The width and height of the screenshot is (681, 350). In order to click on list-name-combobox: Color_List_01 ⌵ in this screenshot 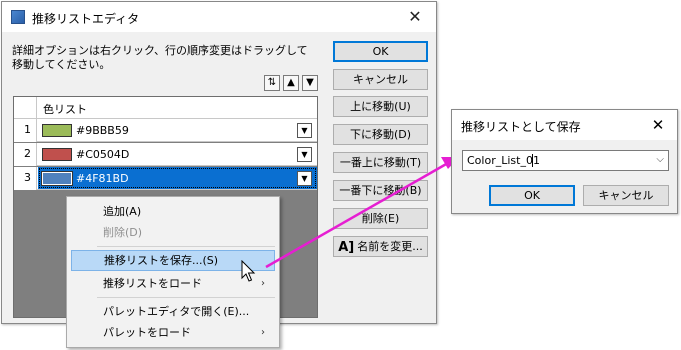, I will do `click(565, 160)`.